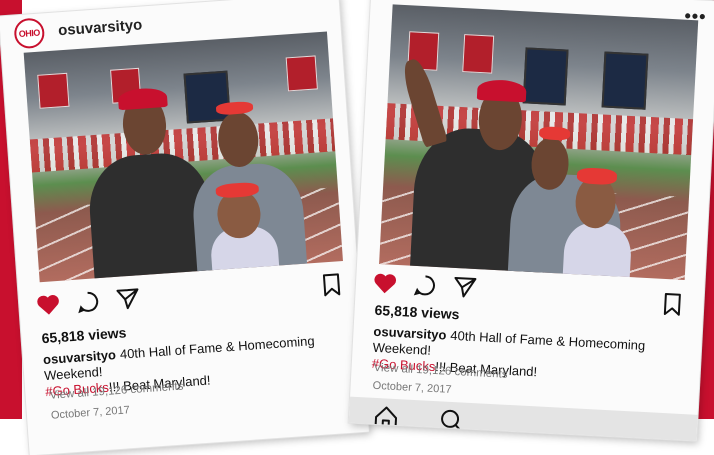 This screenshot has width=714, height=455. I want to click on red-cap, so click(501, 91).